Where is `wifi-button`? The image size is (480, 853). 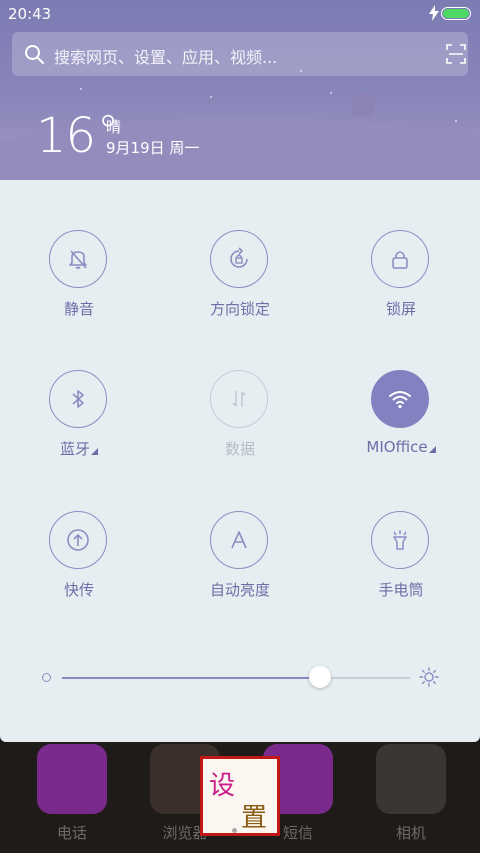
wifi-button is located at coordinates (400, 399).